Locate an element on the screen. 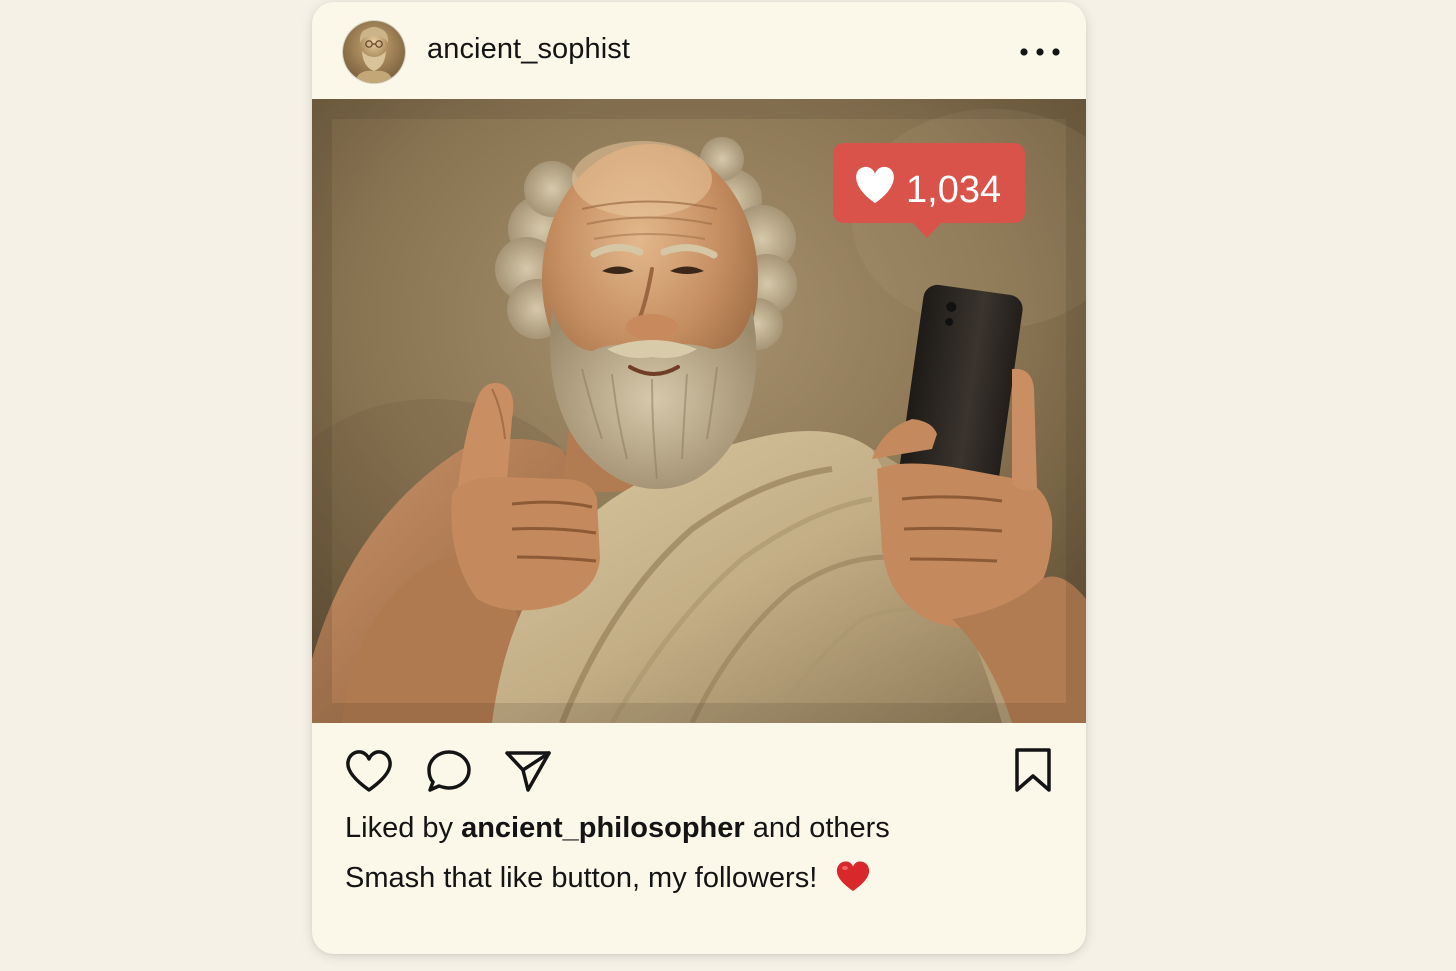 The width and height of the screenshot is (1456, 971). post-caption: Smash that like button, my followers! is located at coordinates (608, 880).